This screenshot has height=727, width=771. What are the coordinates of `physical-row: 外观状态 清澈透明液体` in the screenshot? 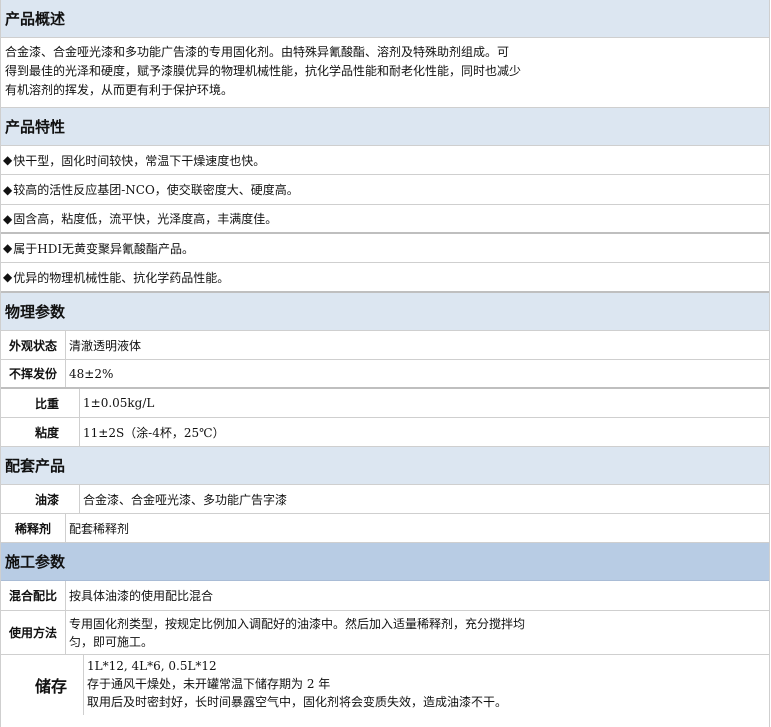 It's located at (385, 345).